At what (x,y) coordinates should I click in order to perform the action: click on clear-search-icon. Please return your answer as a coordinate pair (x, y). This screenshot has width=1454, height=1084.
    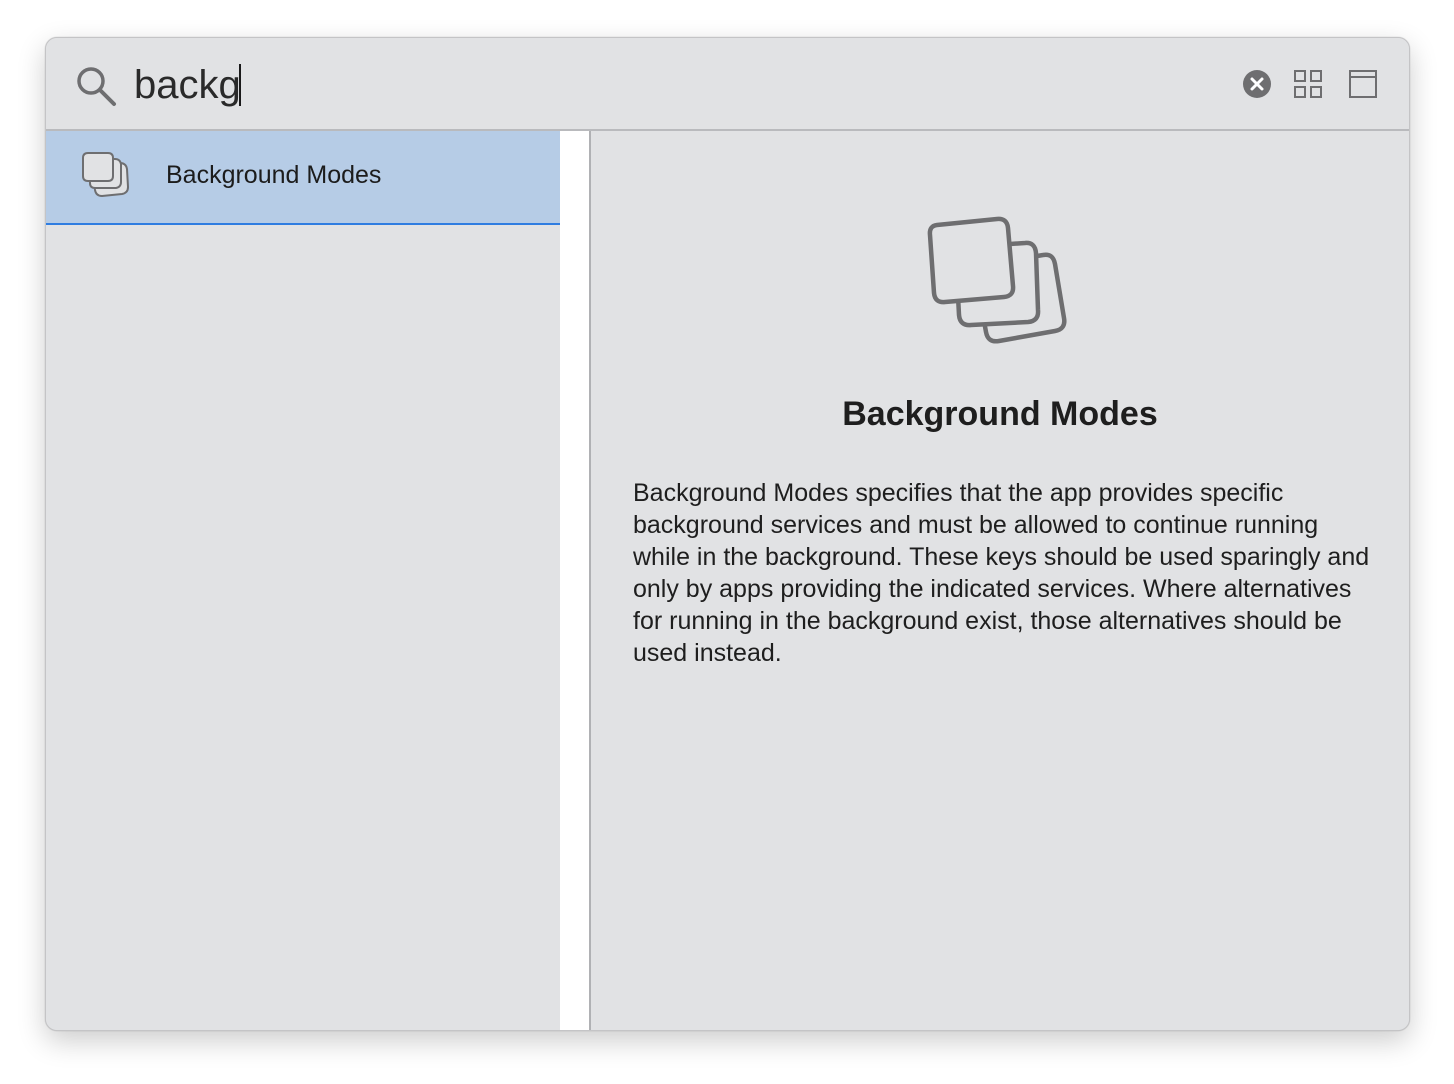
    Looking at the image, I should click on (1257, 84).